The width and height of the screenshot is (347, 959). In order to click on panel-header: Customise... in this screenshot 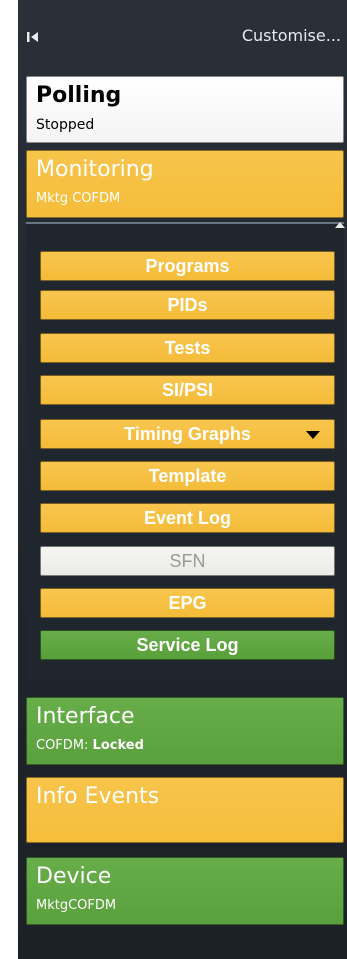, I will do `click(182, 40)`.